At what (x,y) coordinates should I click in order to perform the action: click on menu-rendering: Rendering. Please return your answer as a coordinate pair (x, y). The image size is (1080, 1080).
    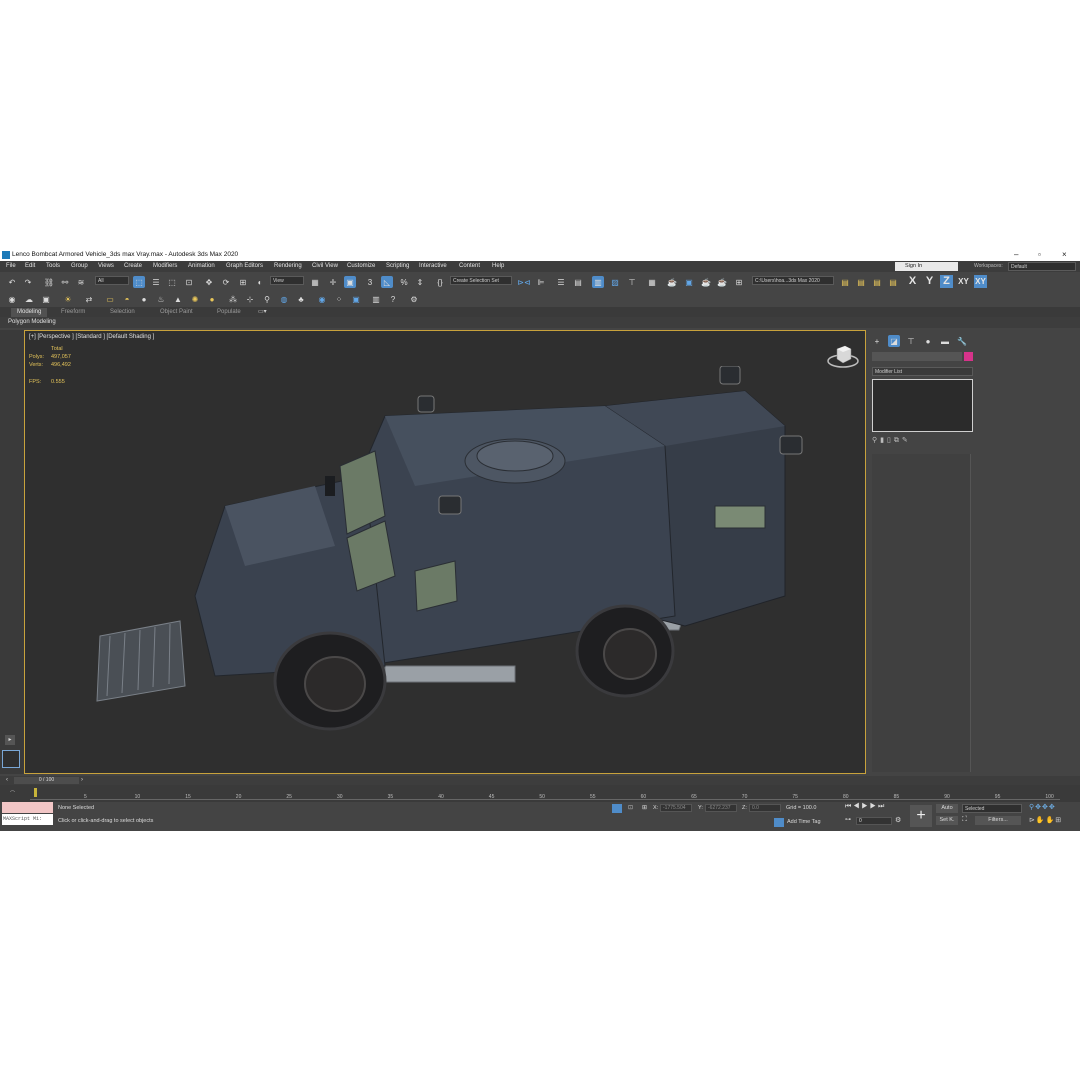
    Looking at the image, I should click on (288, 266).